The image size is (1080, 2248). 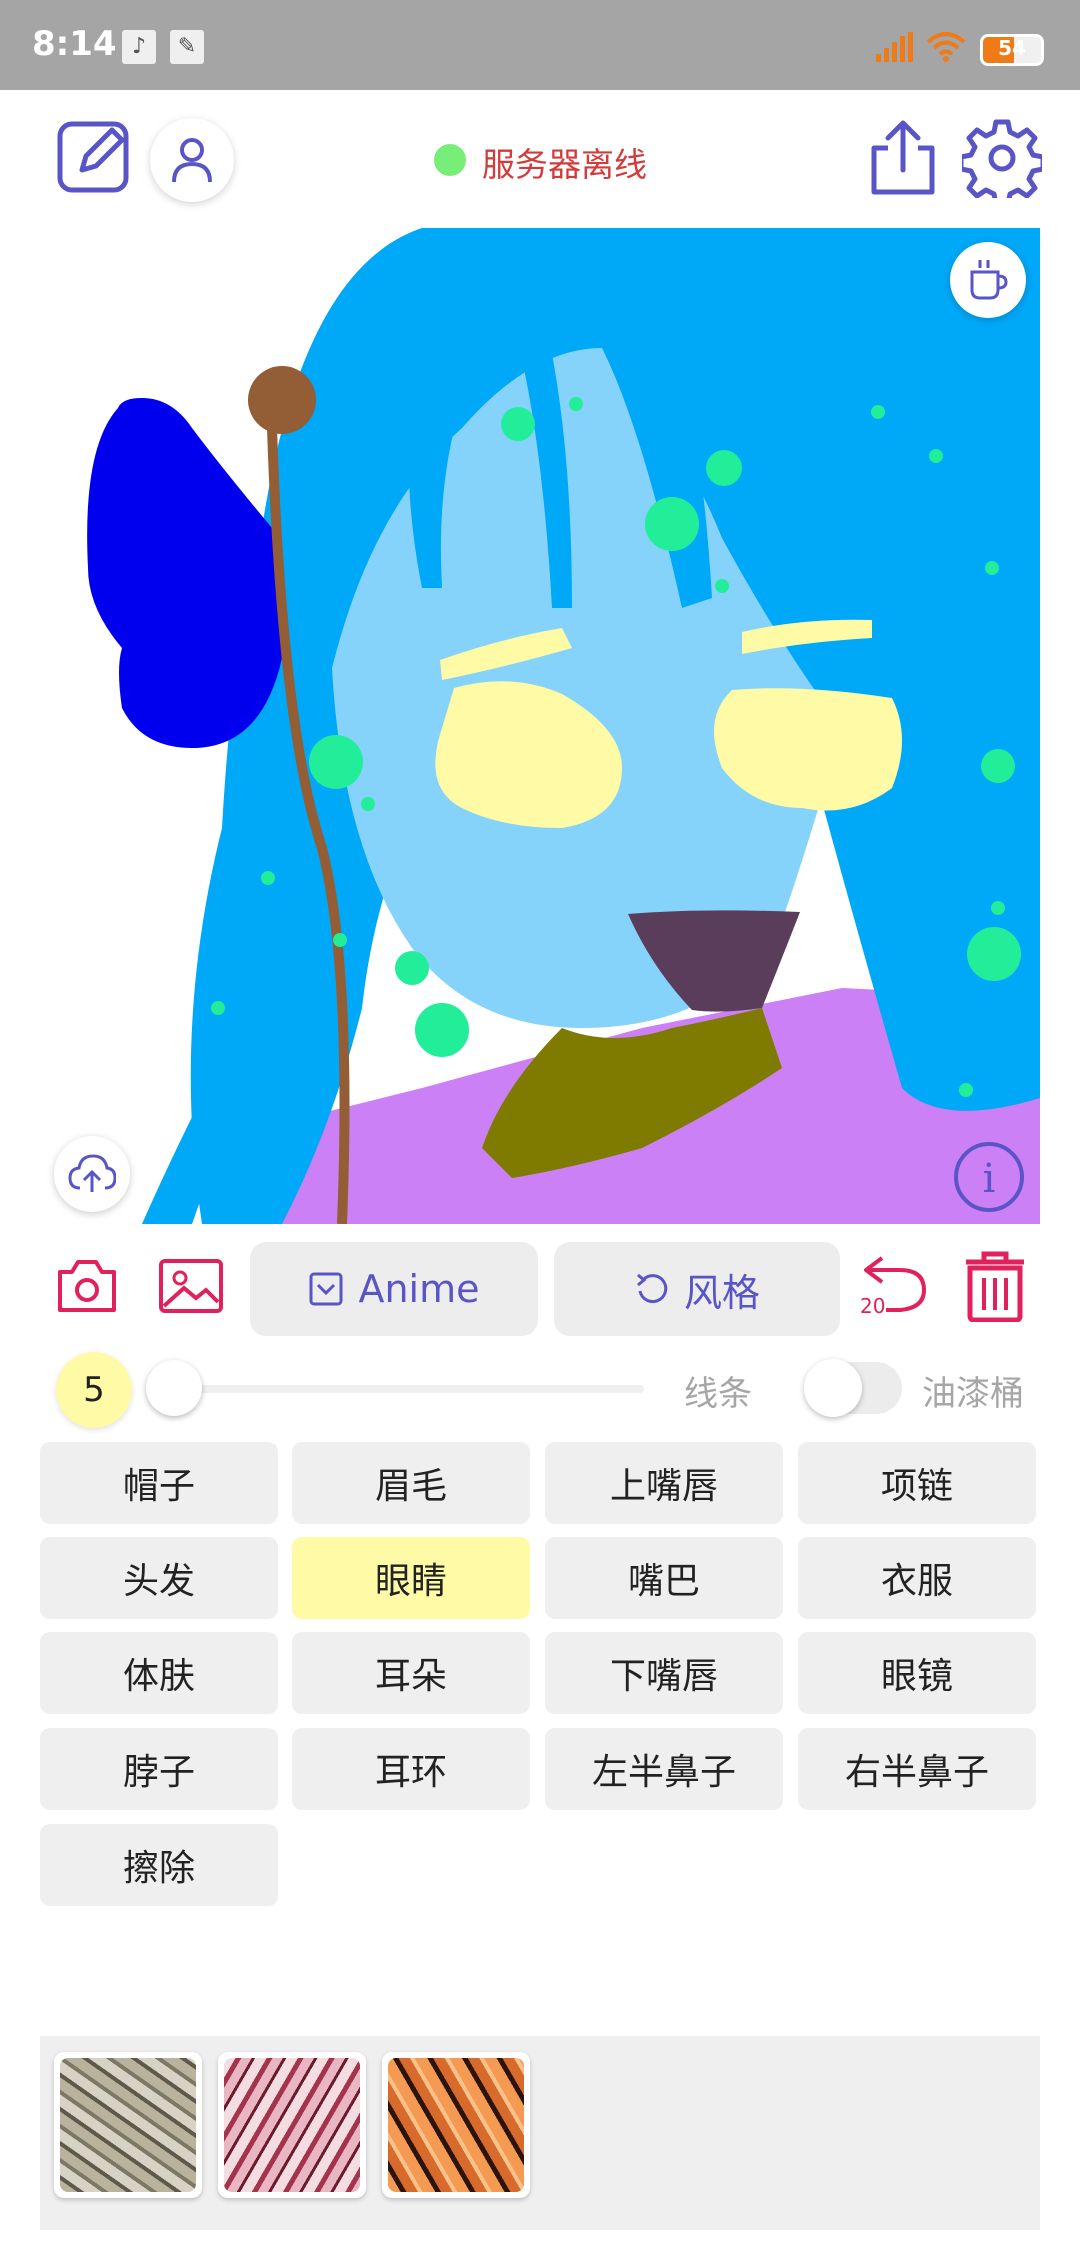 I want to click on anime-label: Anime, so click(x=419, y=1289).